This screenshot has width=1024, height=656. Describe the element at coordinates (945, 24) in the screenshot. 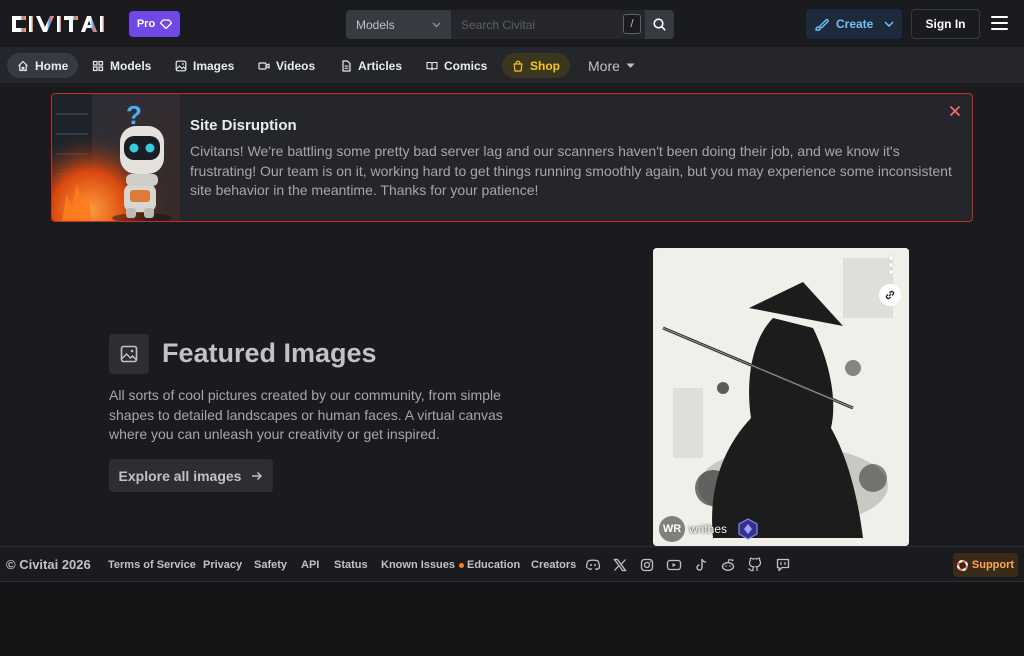

I see `sign-in-button: Sign In` at that location.